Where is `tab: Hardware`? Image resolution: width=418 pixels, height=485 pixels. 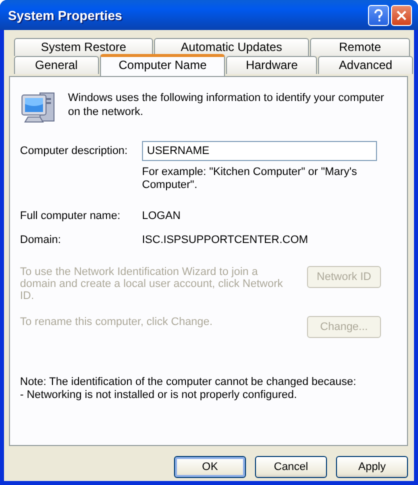 tab: Hardware is located at coordinates (272, 65).